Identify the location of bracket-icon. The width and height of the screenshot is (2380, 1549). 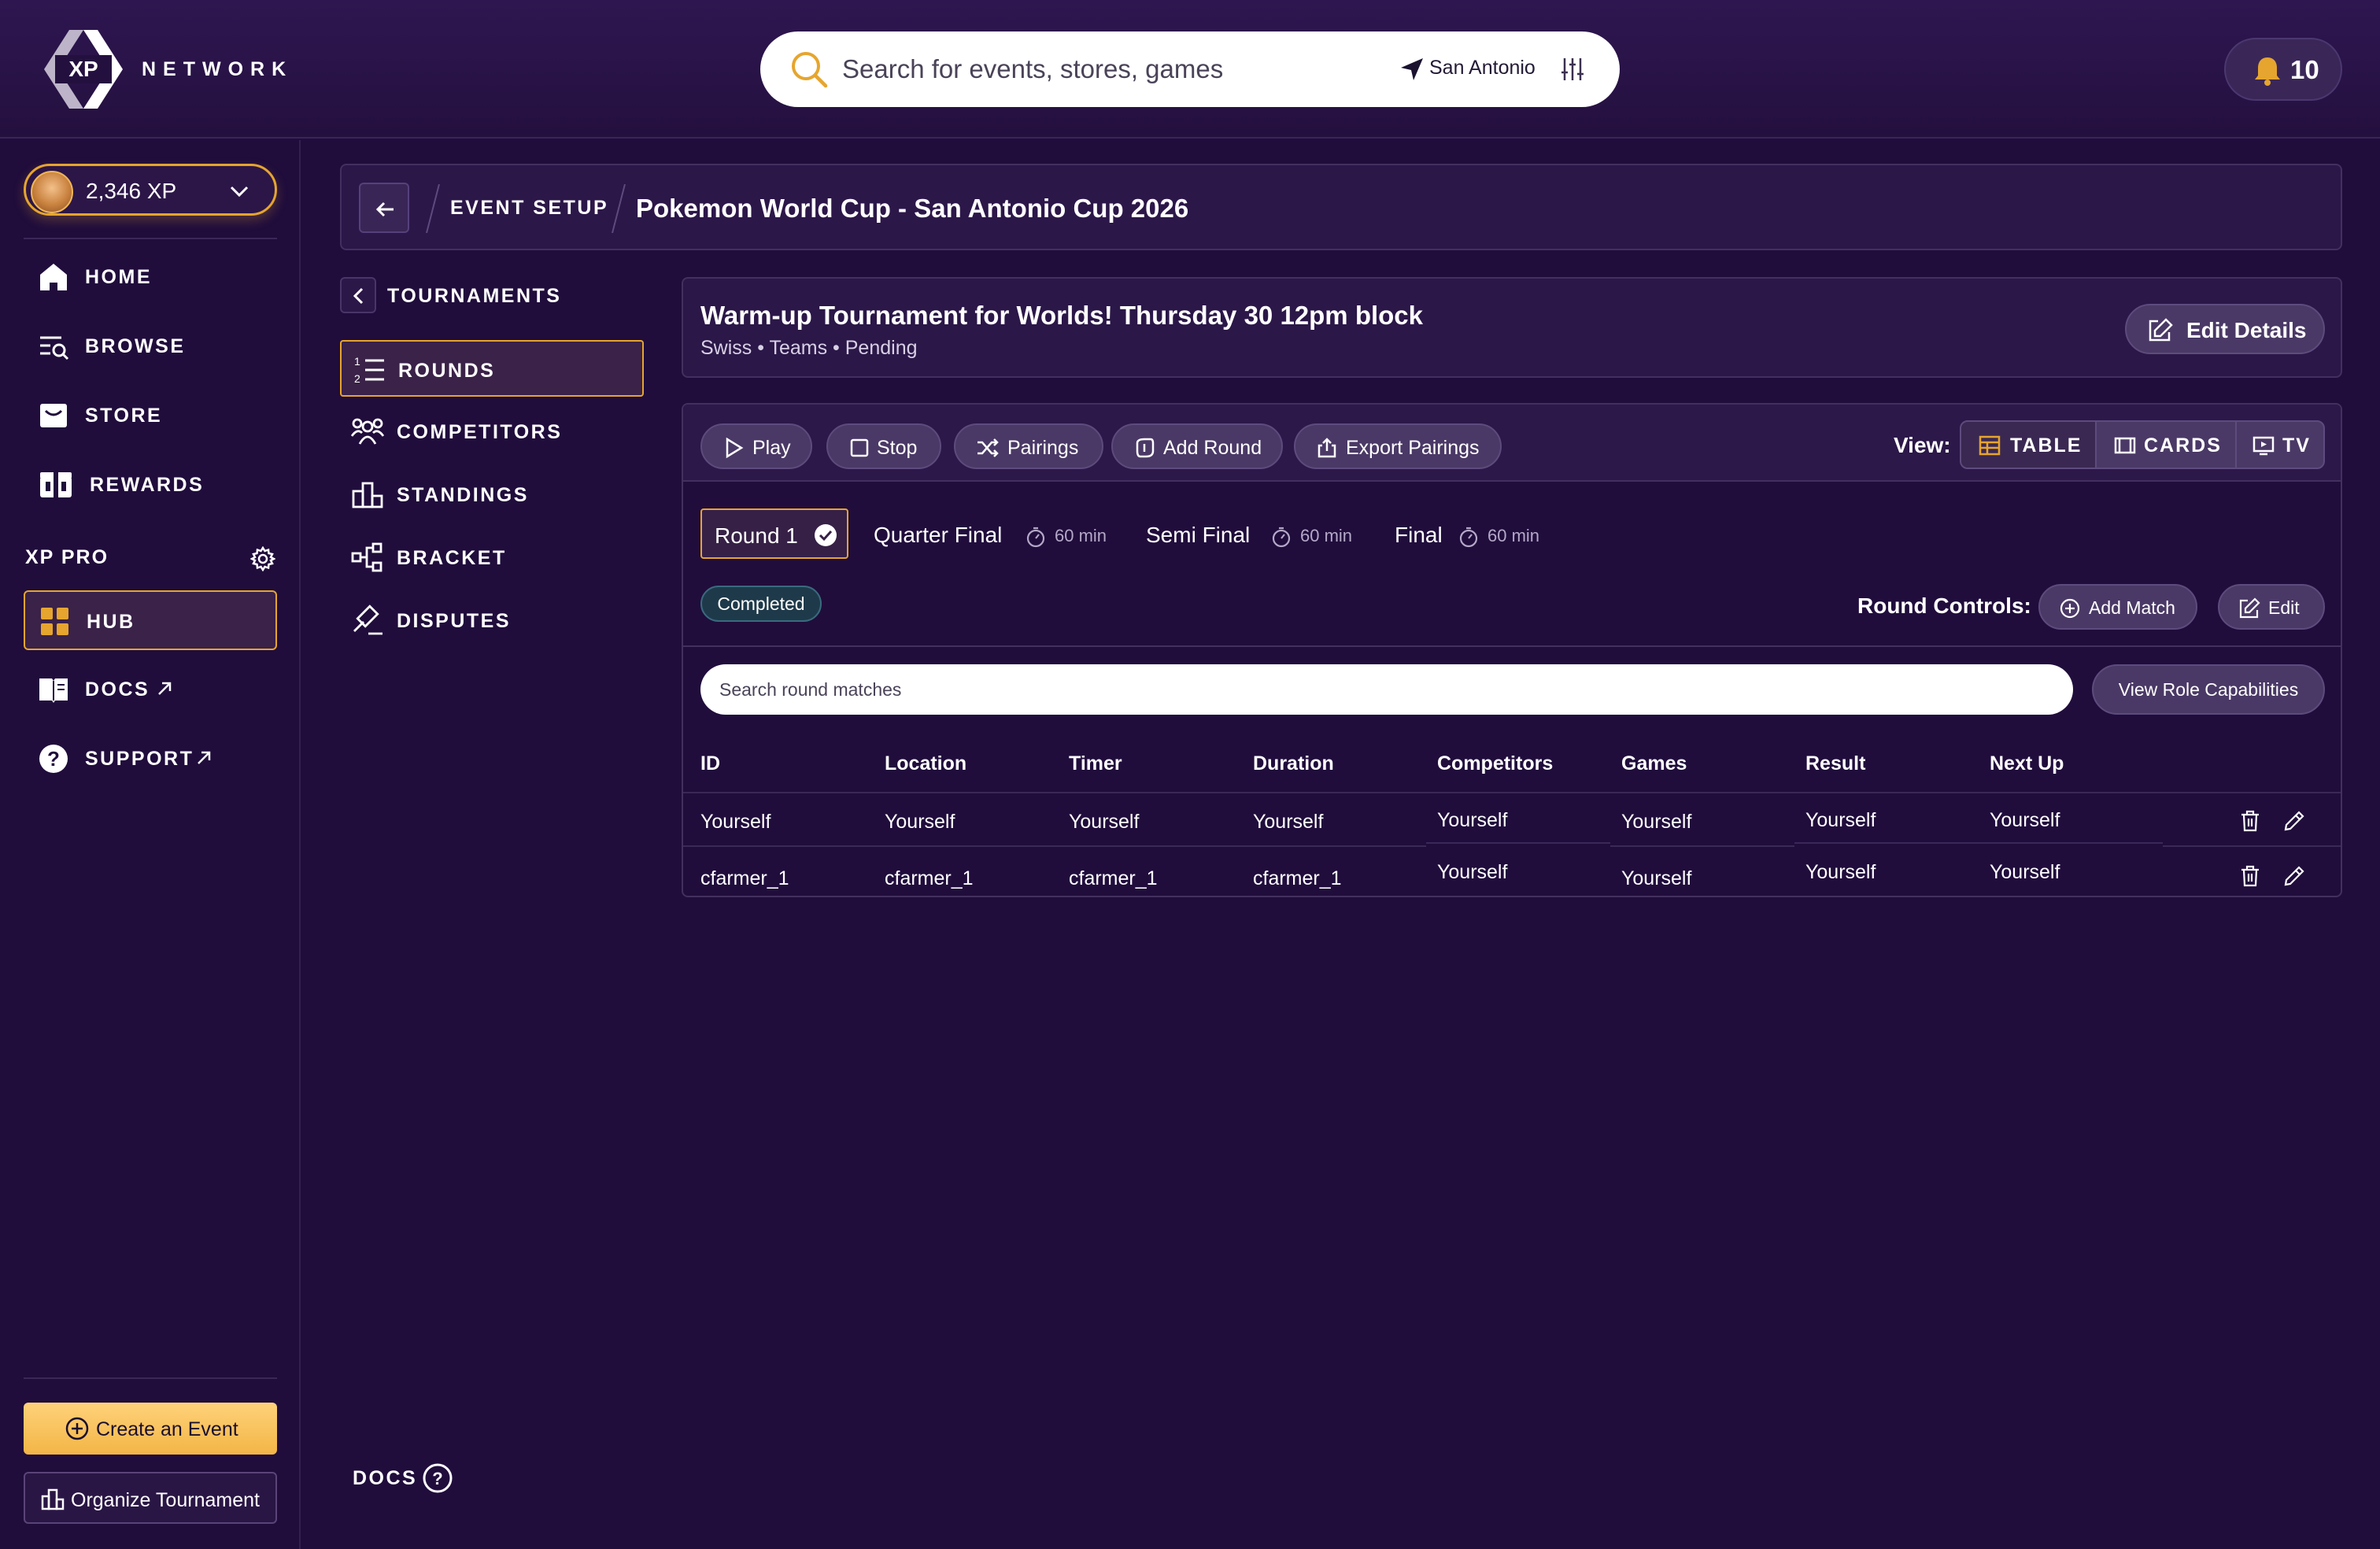
(367, 557).